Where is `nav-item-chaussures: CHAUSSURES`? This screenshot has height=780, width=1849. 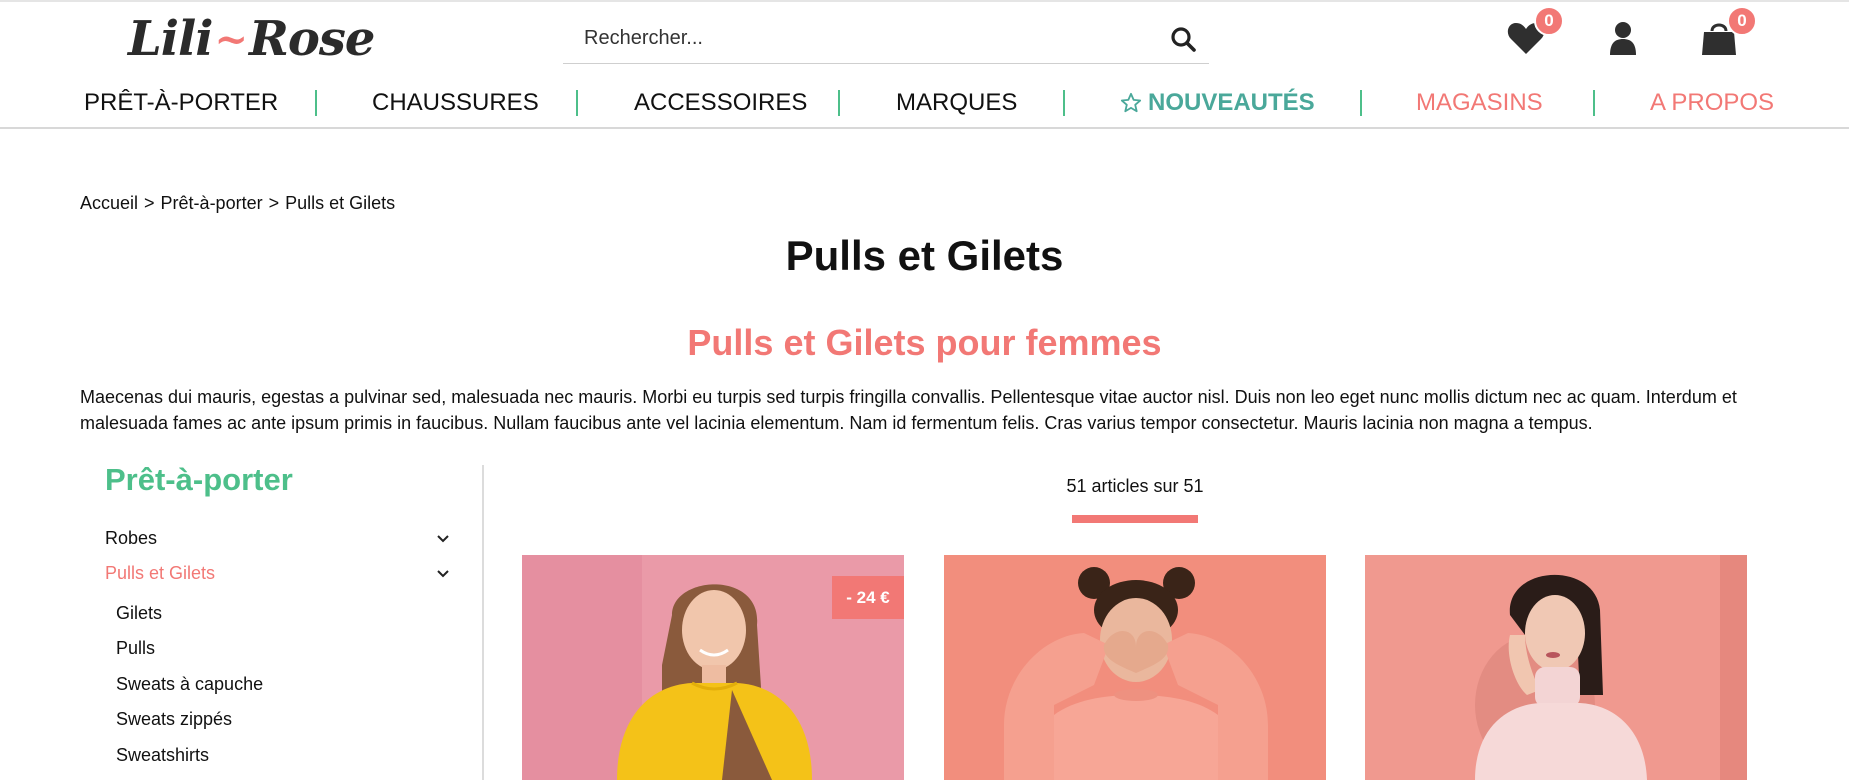 nav-item-chaussures: CHAUSSURES is located at coordinates (455, 103).